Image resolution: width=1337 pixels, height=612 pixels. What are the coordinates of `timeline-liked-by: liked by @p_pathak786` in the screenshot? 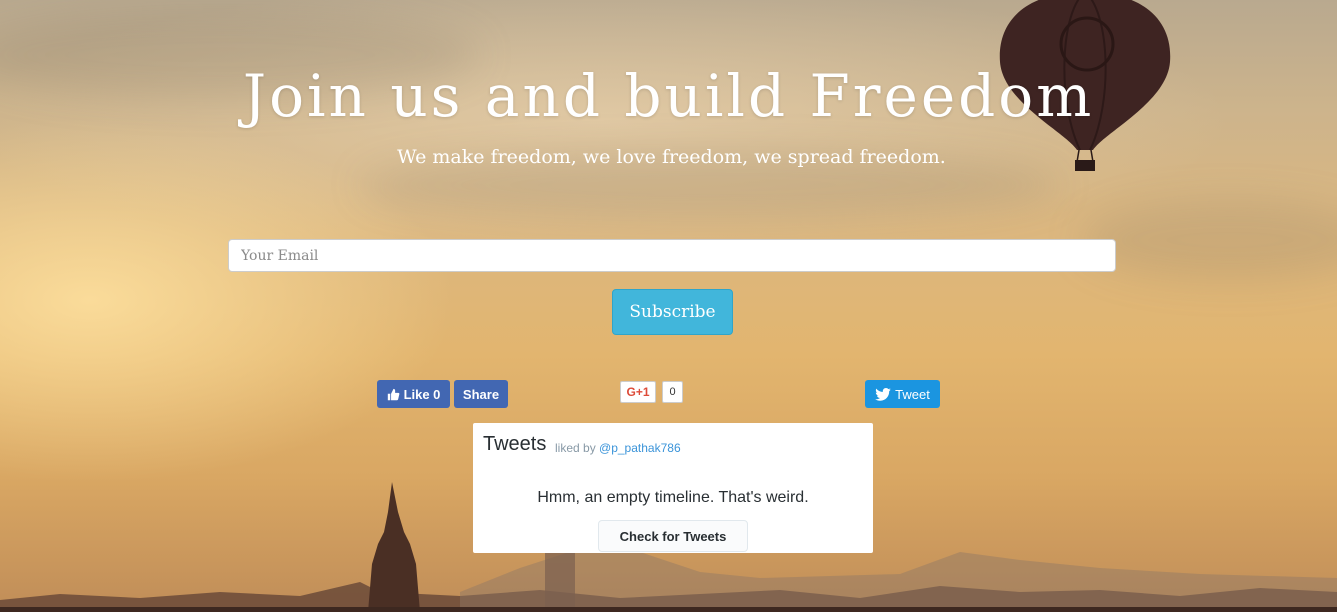 It's located at (618, 448).